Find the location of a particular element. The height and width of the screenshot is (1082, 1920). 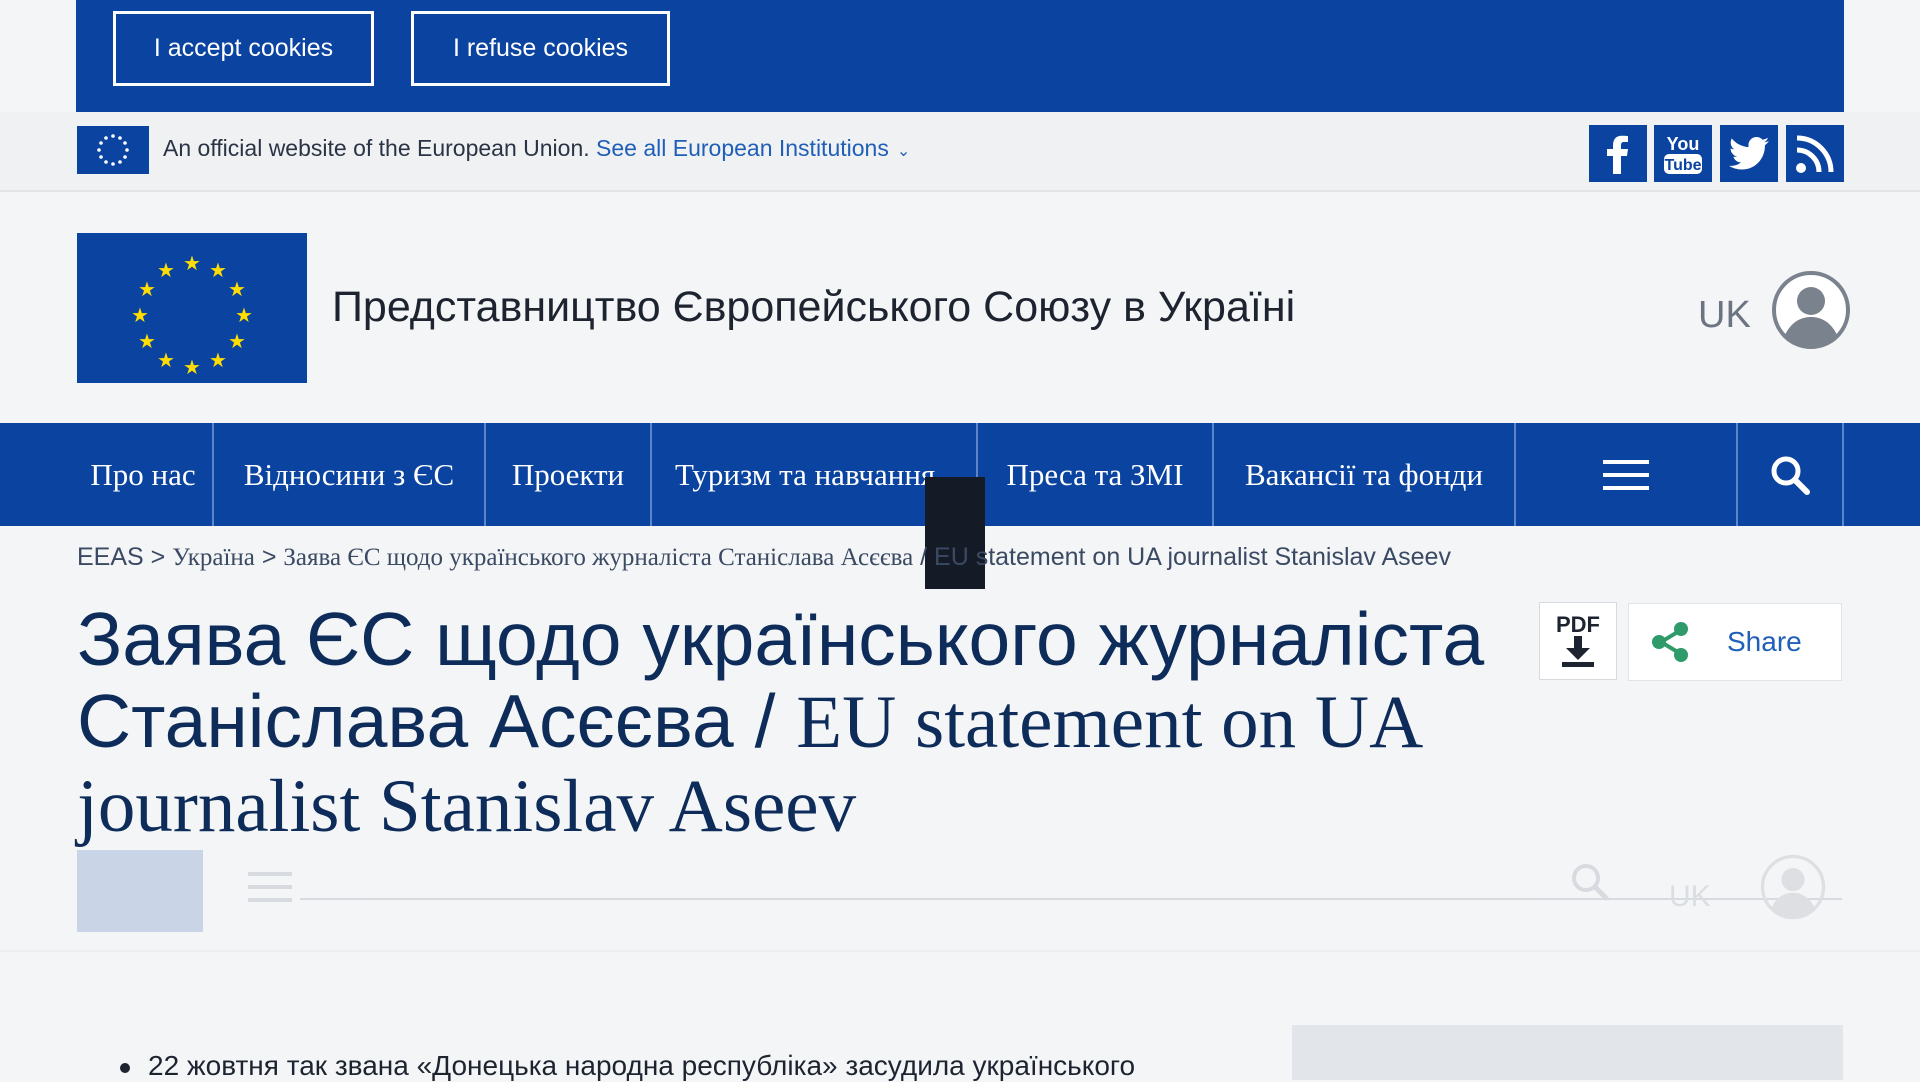

bullet-dot is located at coordinates (125, 1067).